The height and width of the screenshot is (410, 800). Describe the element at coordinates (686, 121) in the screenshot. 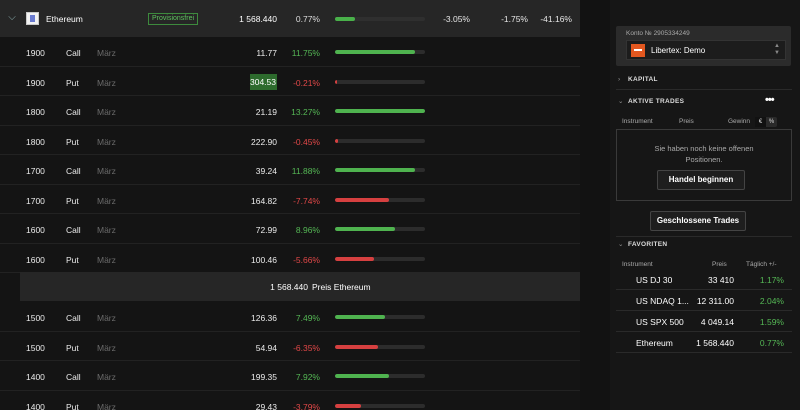

I see `col-price: Preis` at that location.